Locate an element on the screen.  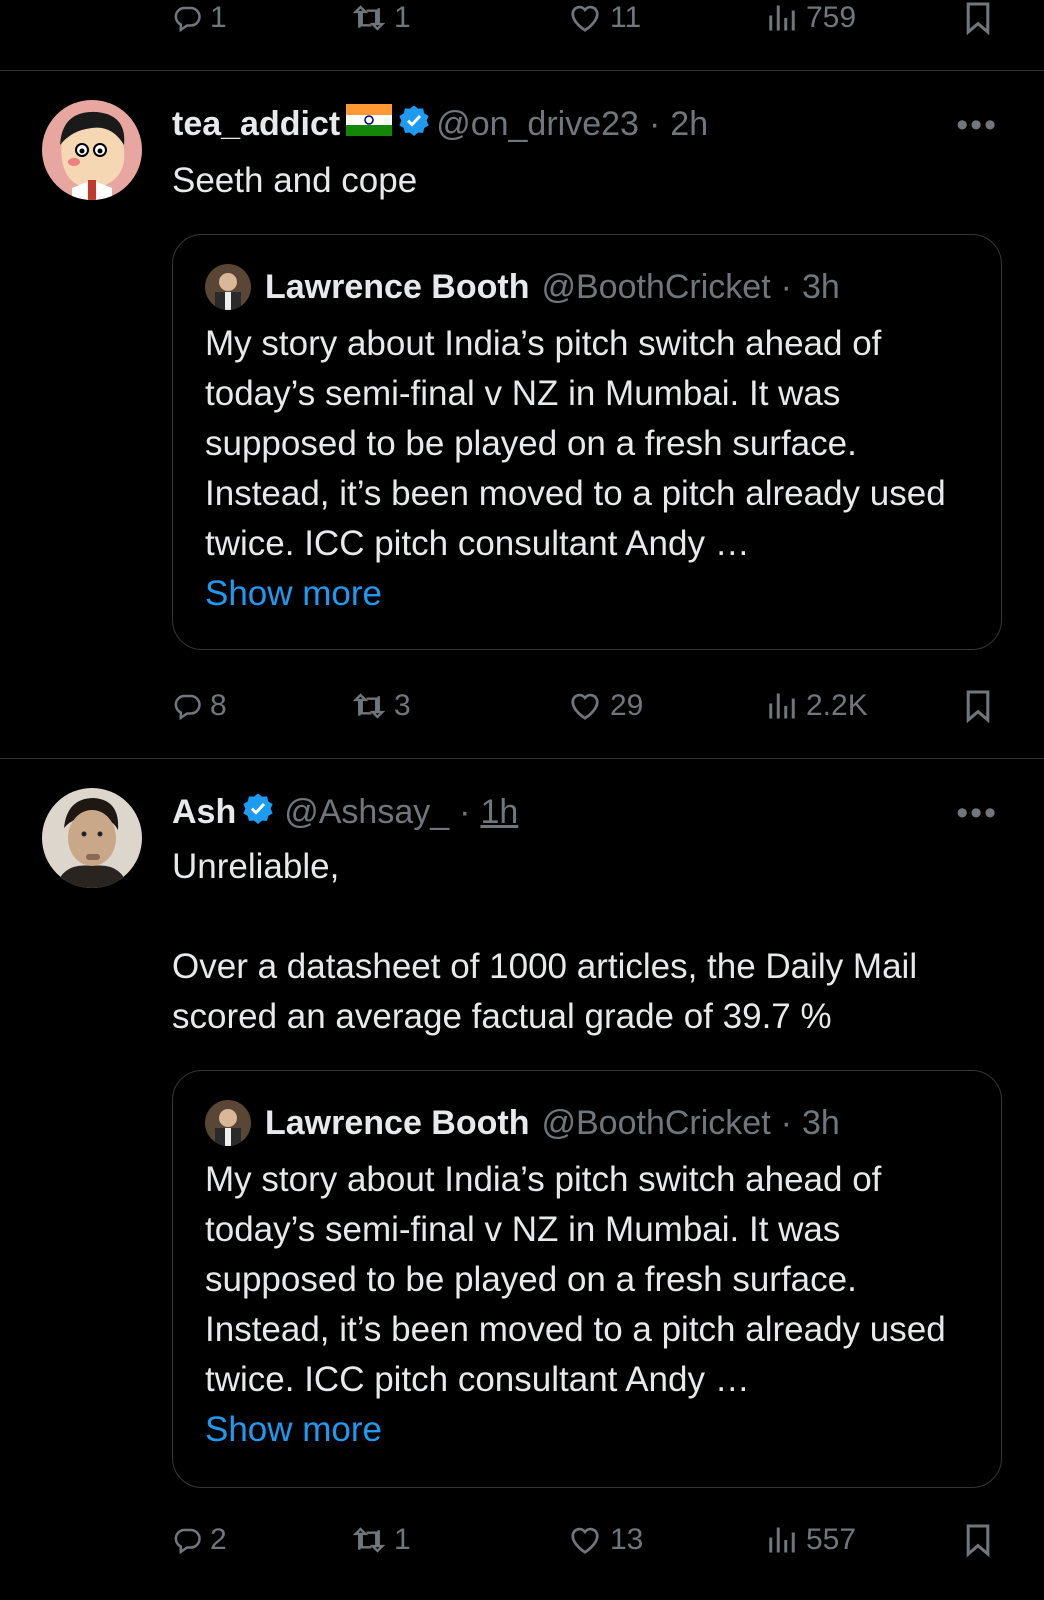
views-count: 2.2K is located at coordinates (837, 705).